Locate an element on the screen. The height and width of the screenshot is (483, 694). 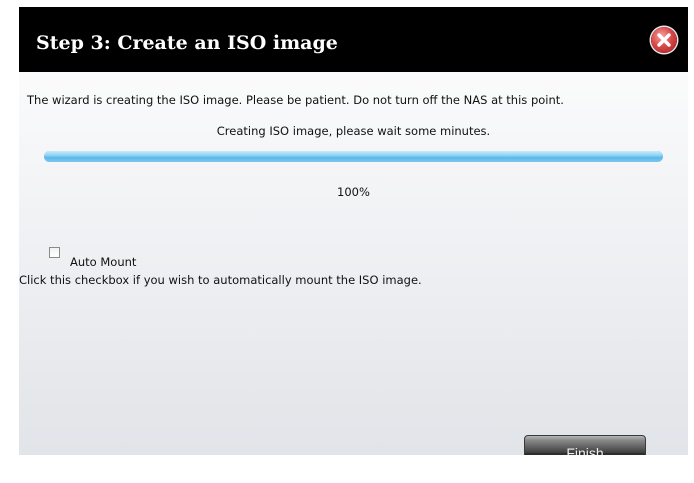
progress-bar is located at coordinates (353, 156).